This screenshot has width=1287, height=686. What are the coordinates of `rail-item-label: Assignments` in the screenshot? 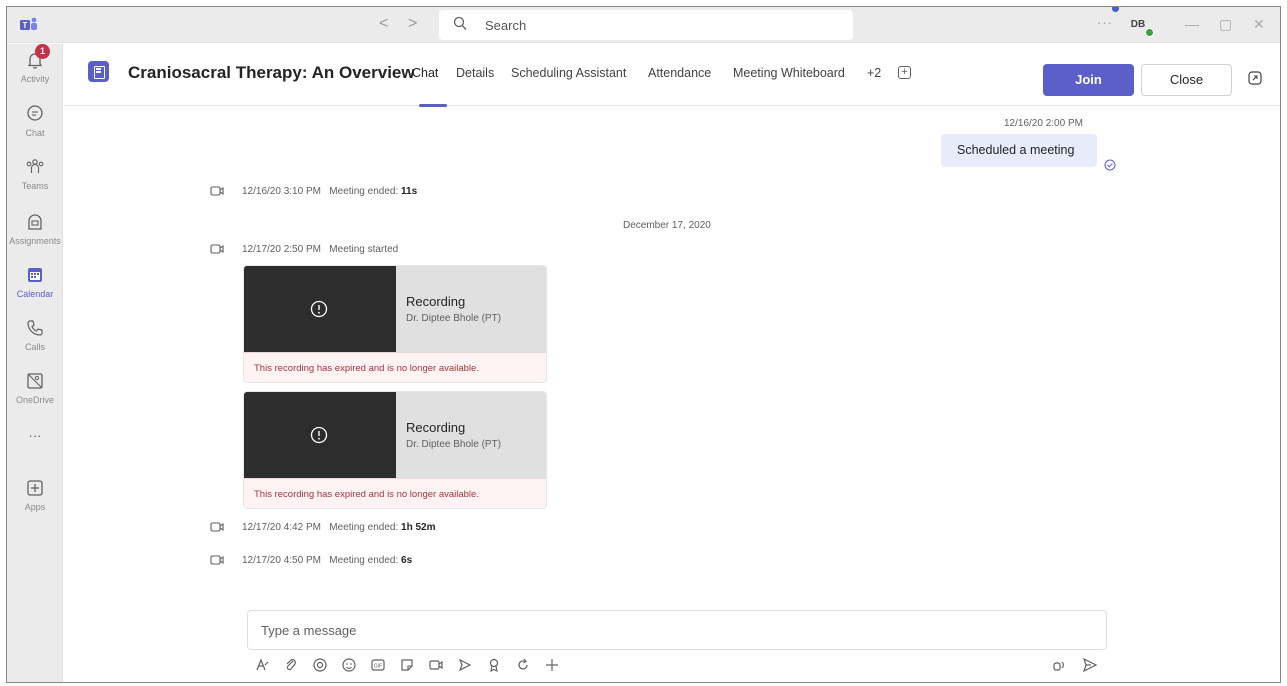 It's located at (35, 241).